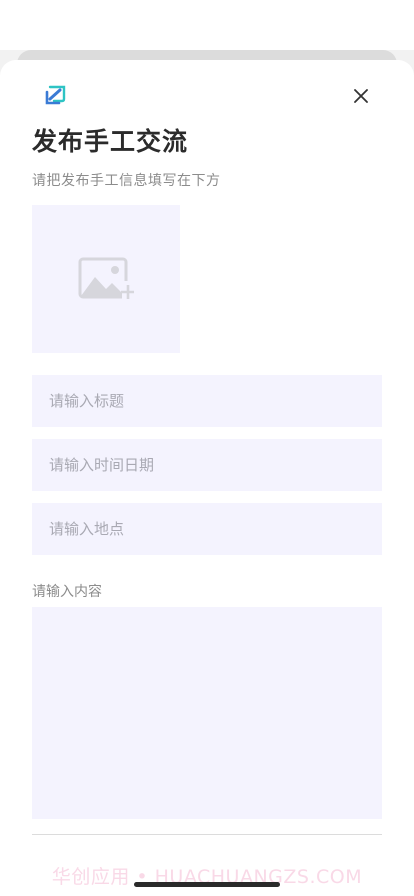 The height and width of the screenshot is (896, 414). I want to click on title-input, so click(207, 401).